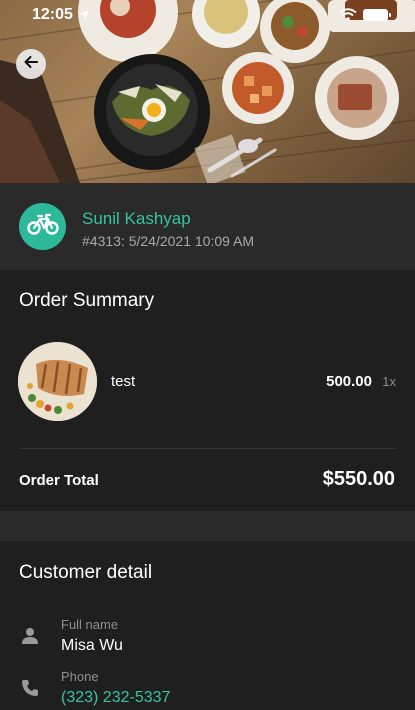  I want to click on battery-icon, so click(377, 15).